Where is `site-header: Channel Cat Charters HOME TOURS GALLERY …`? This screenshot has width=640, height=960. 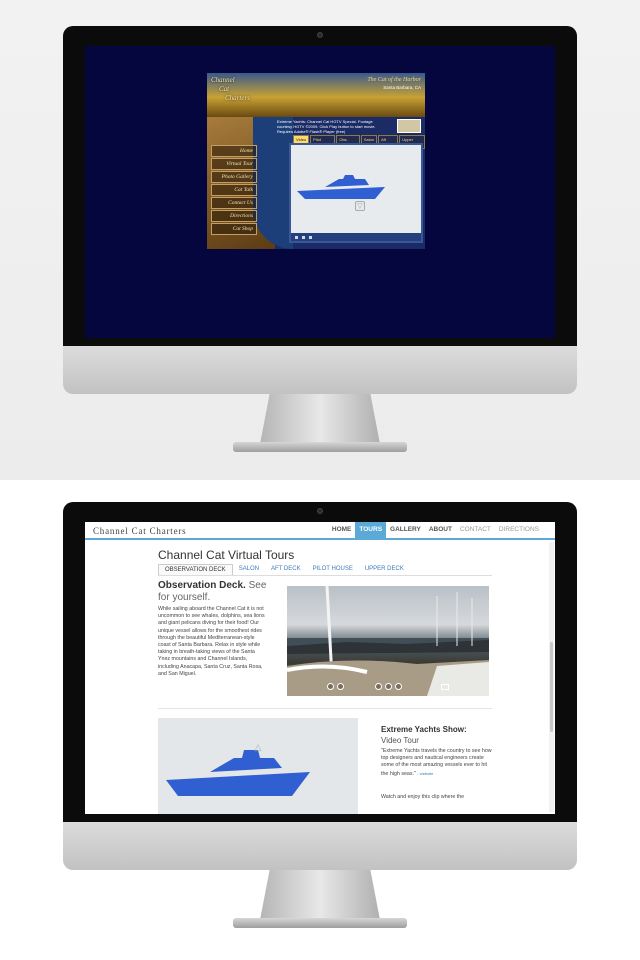
site-header: Channel Cat Charters HOME TOURS GALLERY … is located at coordinates (320, 531).